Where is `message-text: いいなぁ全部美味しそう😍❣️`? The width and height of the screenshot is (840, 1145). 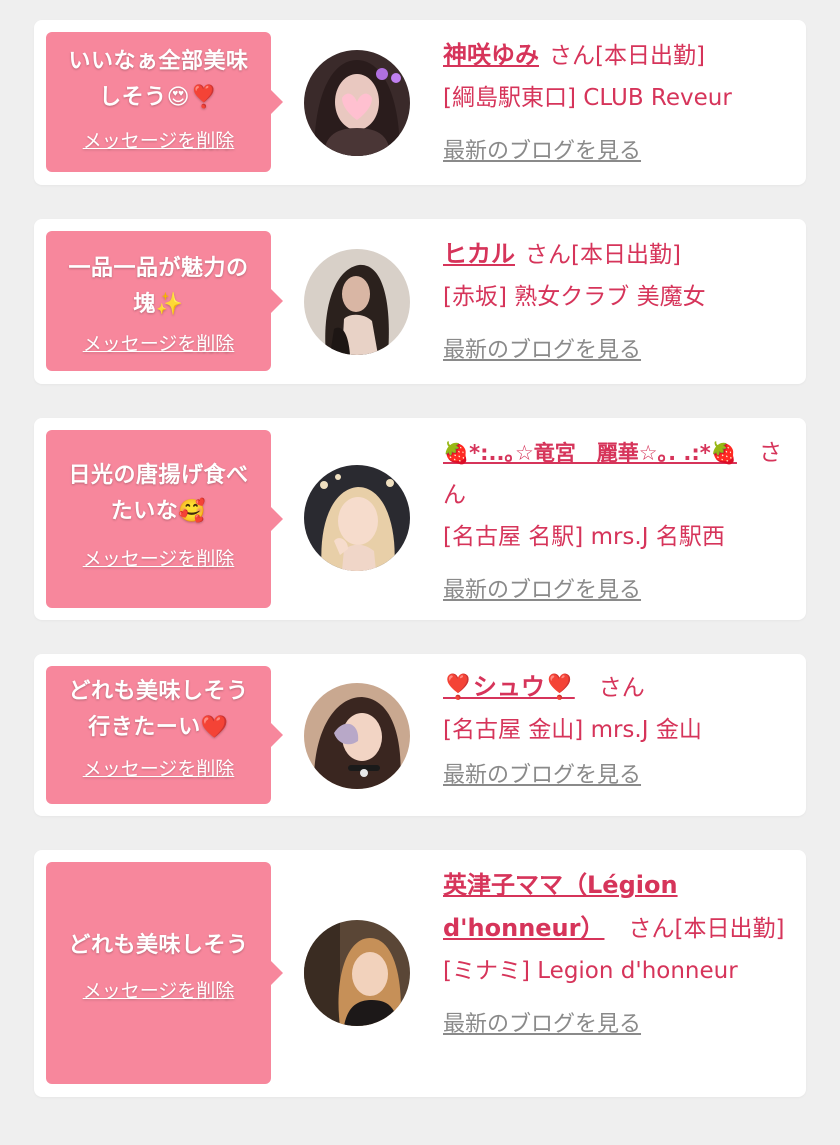
message-text: いいなぁ全部美味しそう😍❣️ is located at coordinates (158, 79).